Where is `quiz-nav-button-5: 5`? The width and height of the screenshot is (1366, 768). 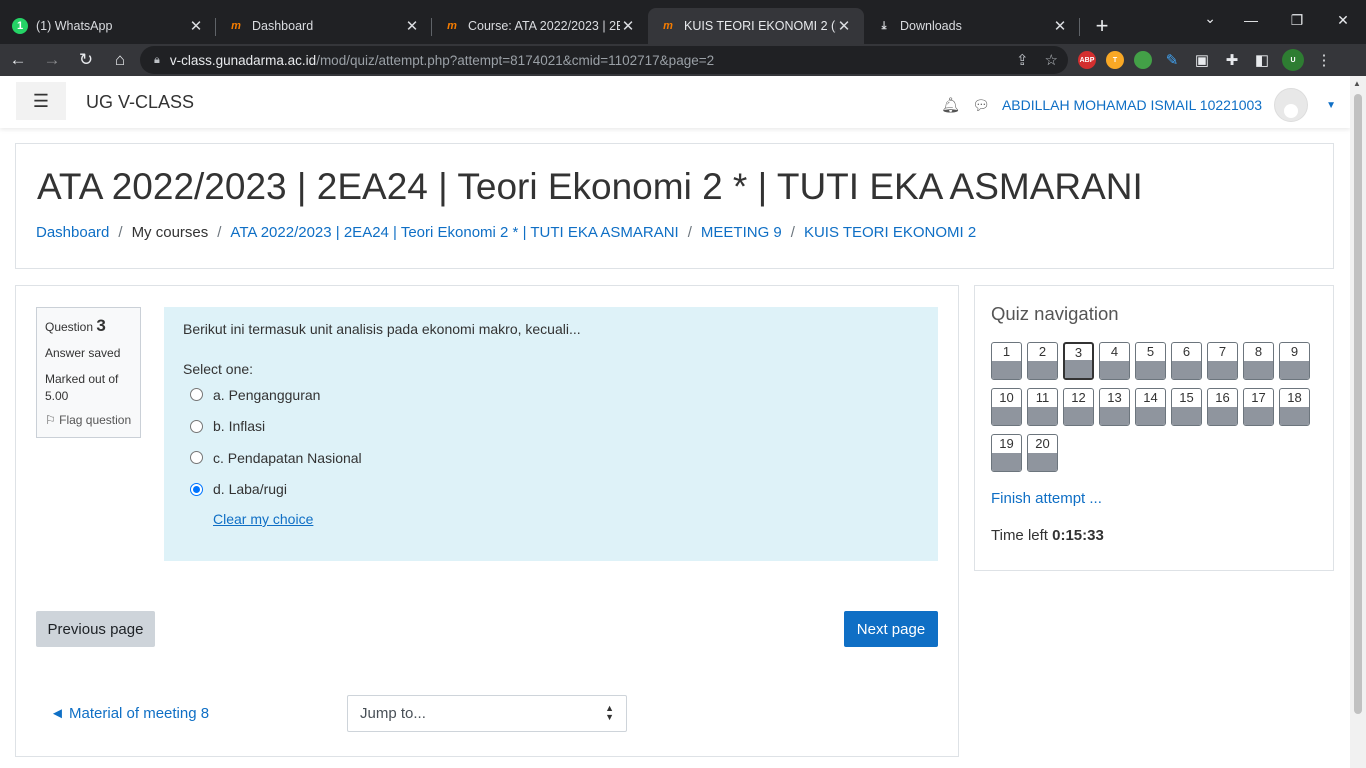
quiz-nav-button-5: 5 is located at coordinates (1150, 361).